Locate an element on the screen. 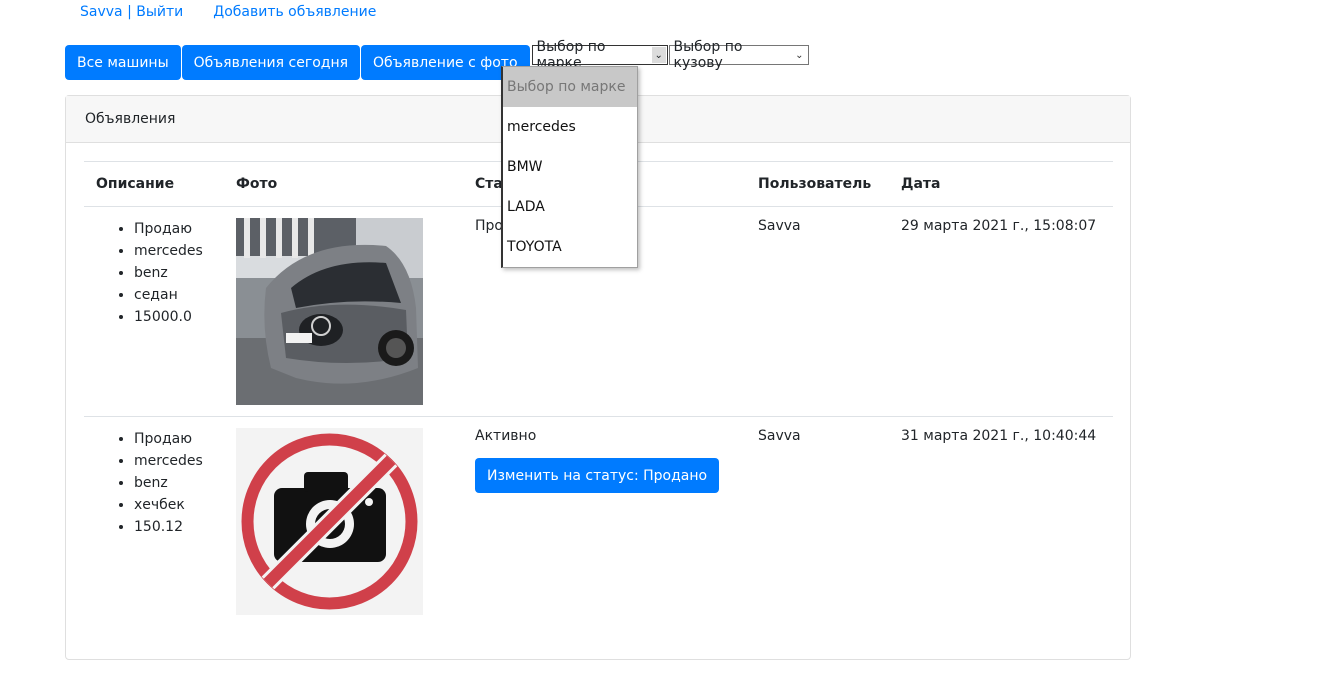 This screenshot has width=1327, height=696. brand-select: Выбор по марке ⌄ is located at coordinates (599, 55).